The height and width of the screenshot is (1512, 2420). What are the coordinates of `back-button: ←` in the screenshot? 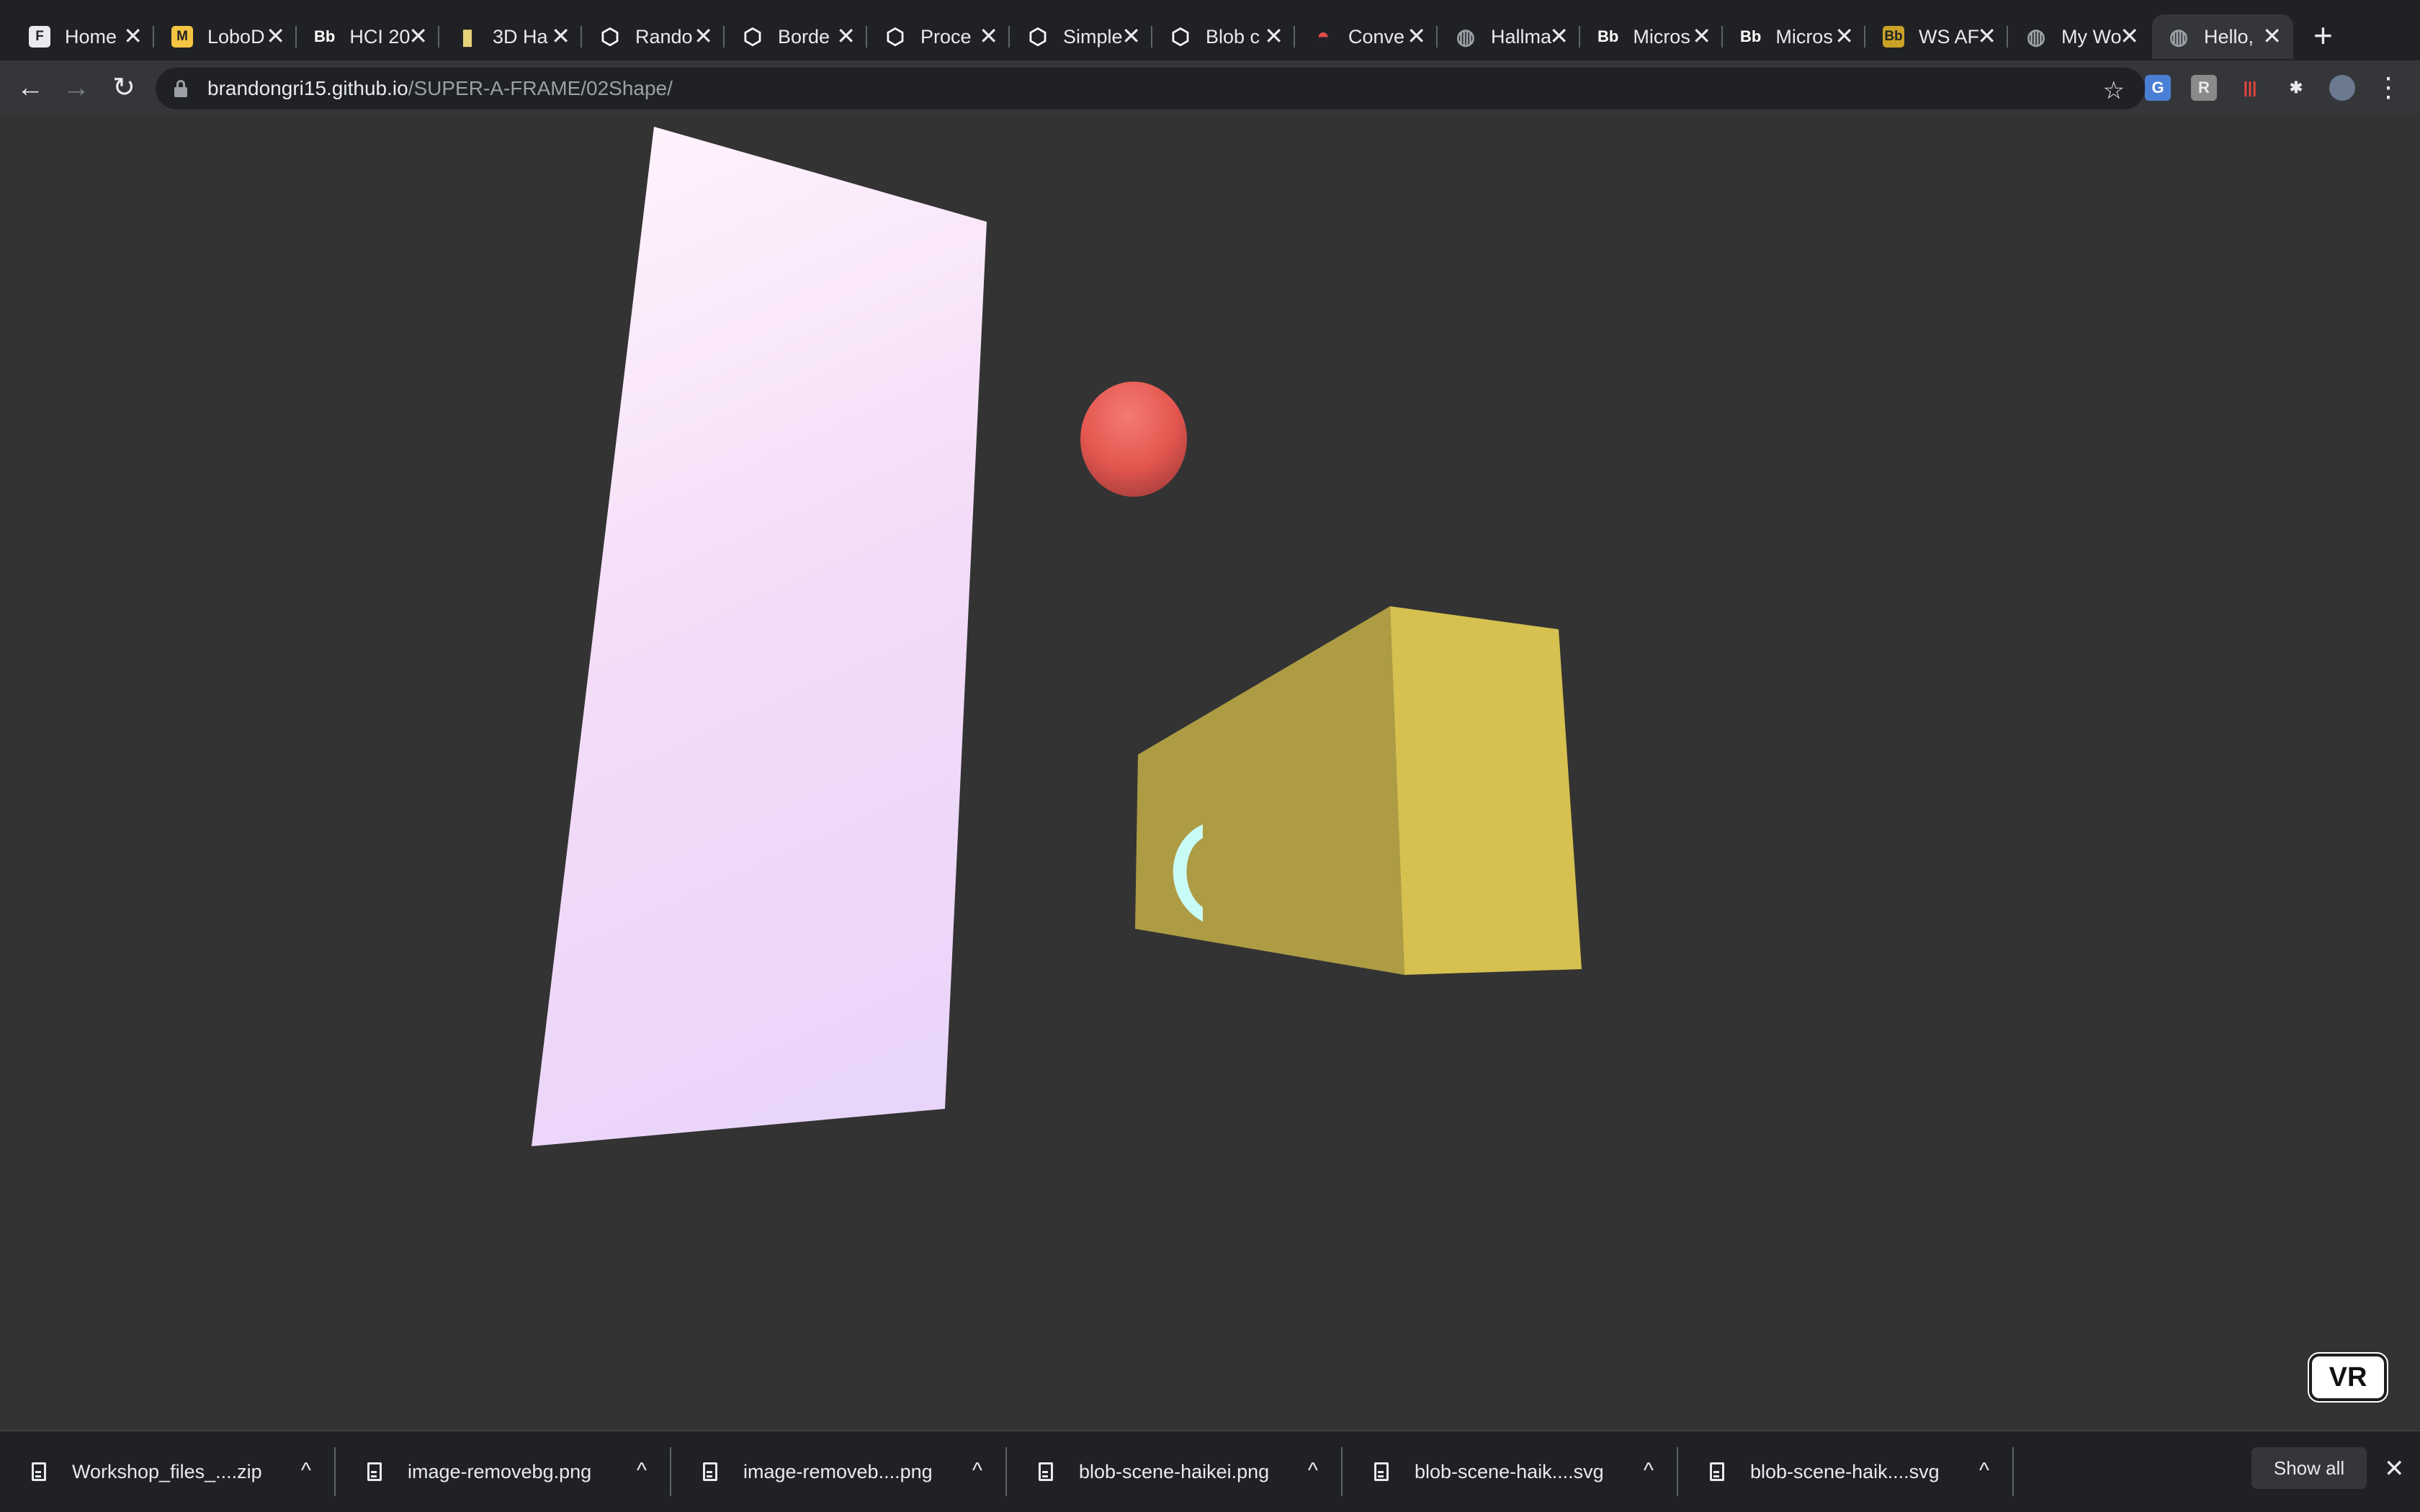 It's located at (30, 87).